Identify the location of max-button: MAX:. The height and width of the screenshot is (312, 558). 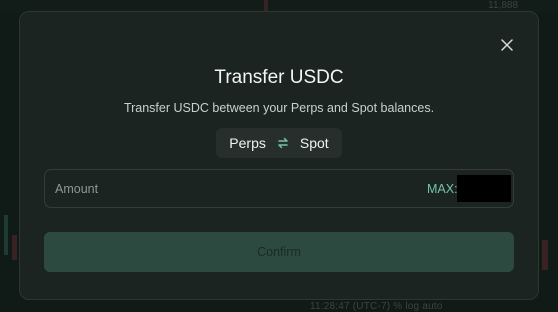
(442, 189).